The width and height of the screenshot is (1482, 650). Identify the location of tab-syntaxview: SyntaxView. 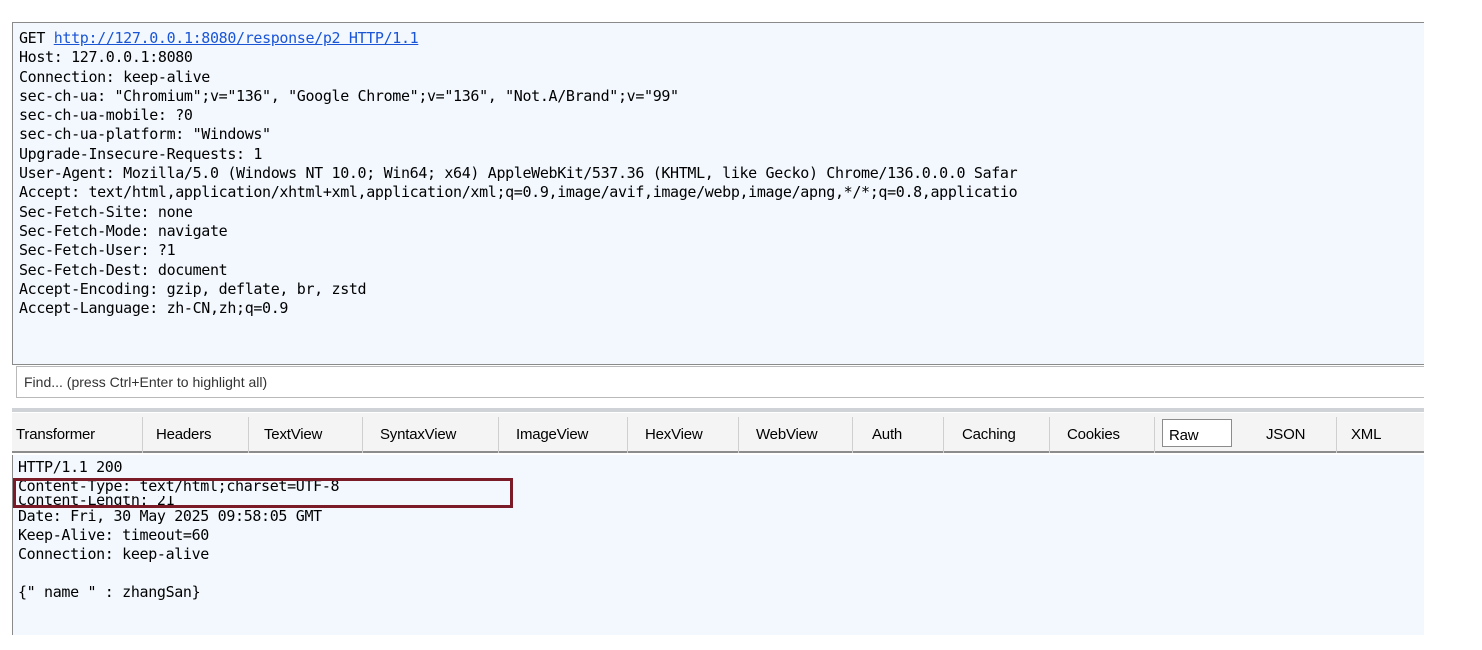
(431, 435).